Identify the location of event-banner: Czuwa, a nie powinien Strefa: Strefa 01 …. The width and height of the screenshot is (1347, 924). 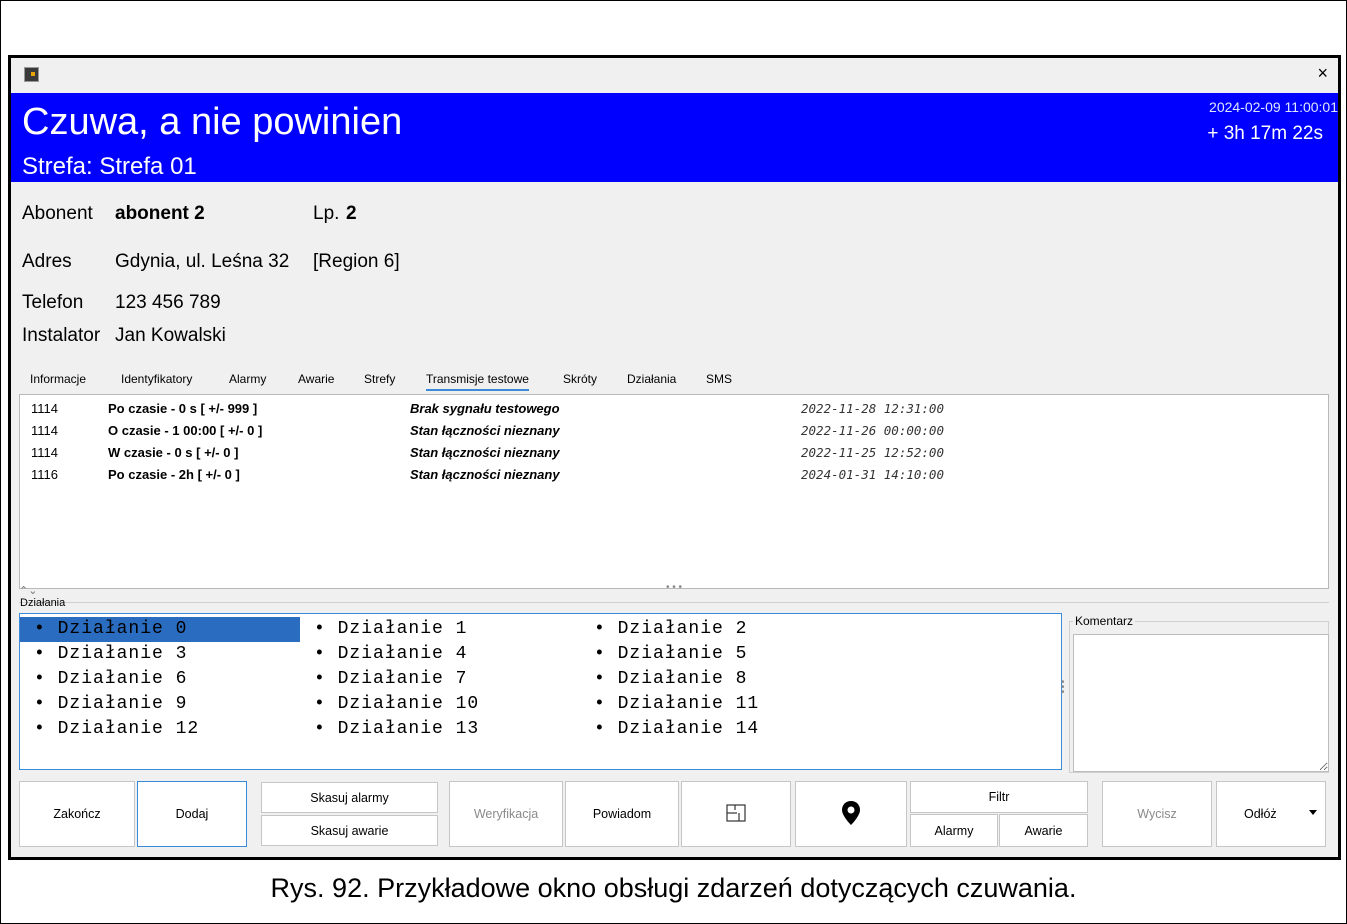
(674, 137).